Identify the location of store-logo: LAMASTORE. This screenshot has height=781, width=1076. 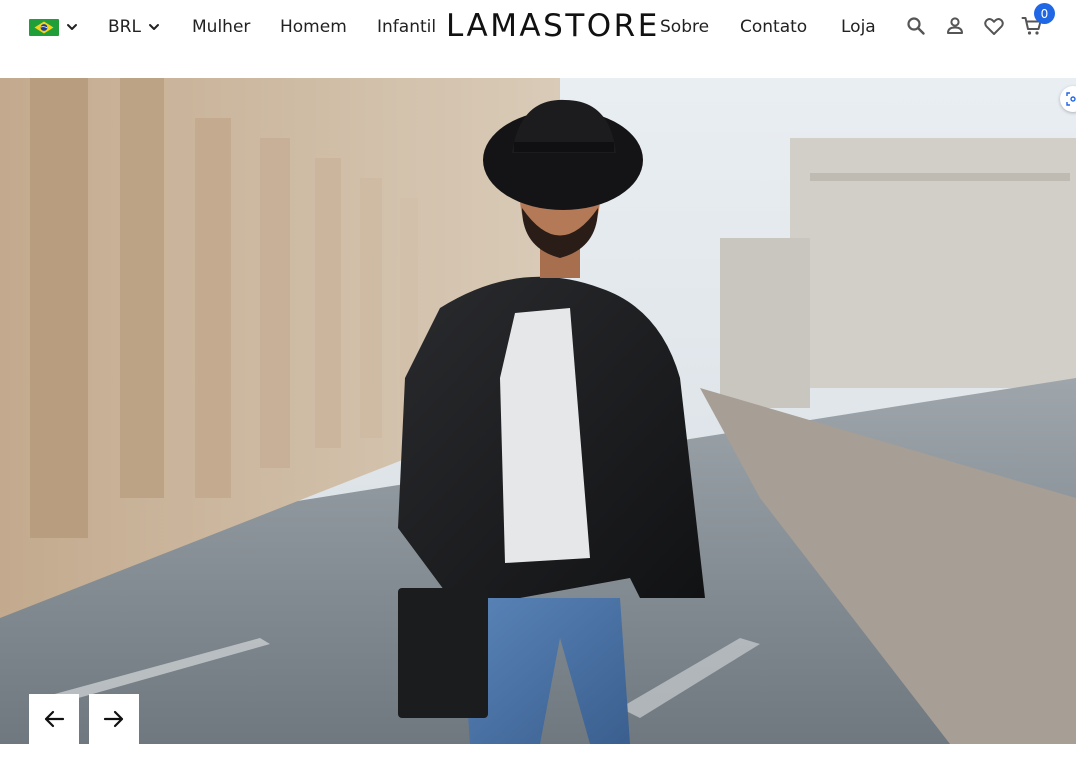
(553, 26).